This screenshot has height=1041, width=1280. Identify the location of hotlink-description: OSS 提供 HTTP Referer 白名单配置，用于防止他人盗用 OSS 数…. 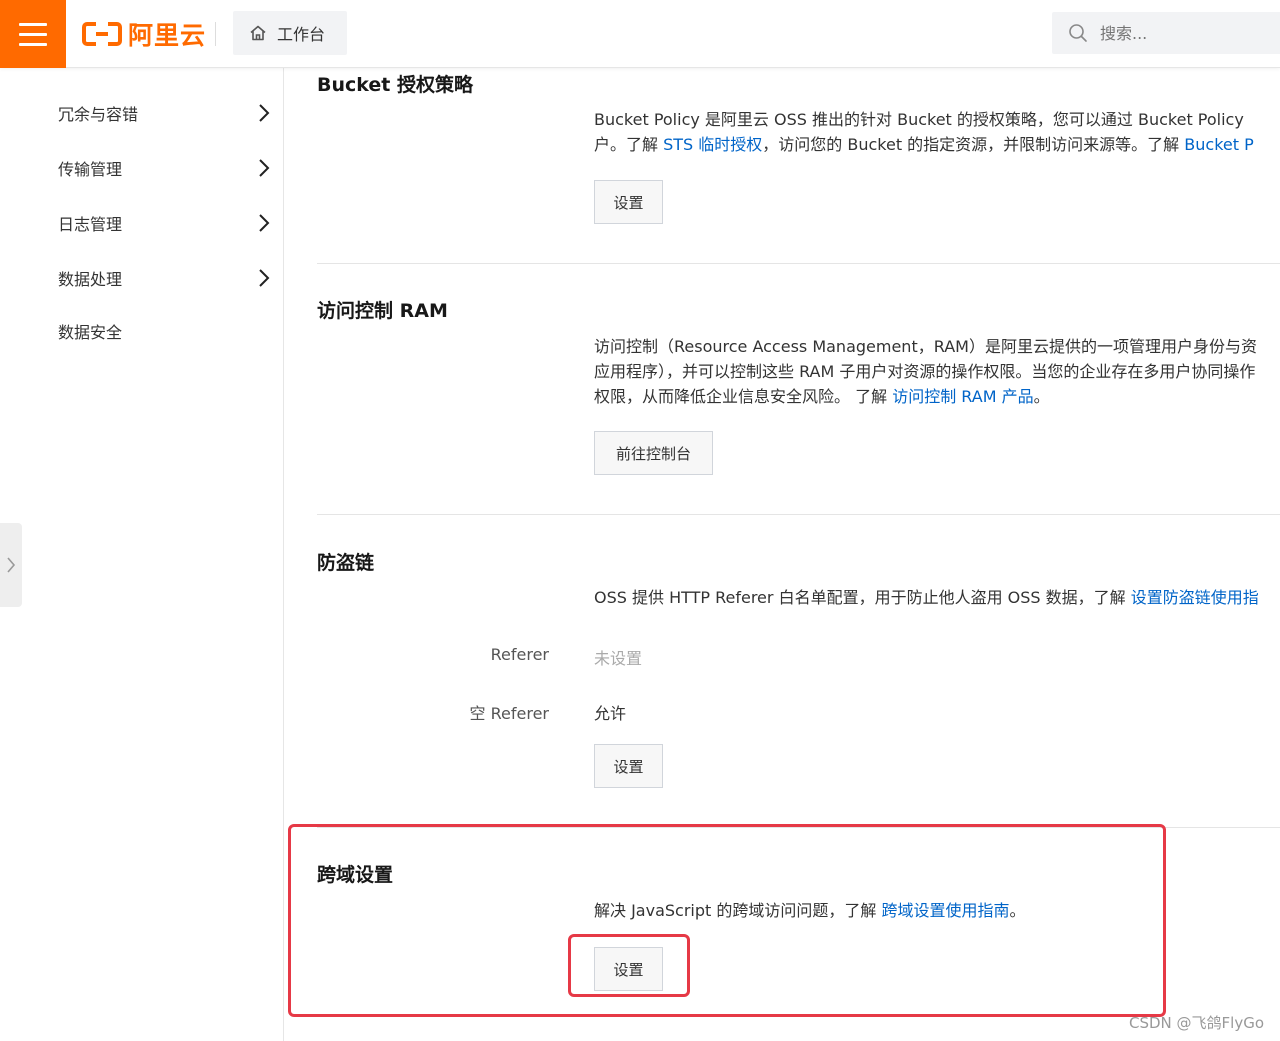
(926, 597).